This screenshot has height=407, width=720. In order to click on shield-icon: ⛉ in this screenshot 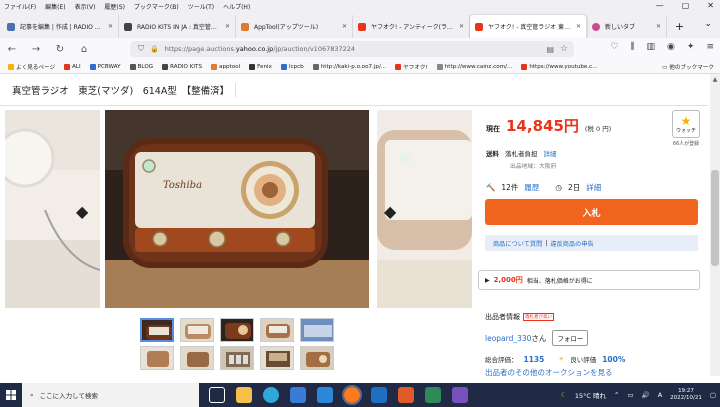, I will do `click(141, 49)`.